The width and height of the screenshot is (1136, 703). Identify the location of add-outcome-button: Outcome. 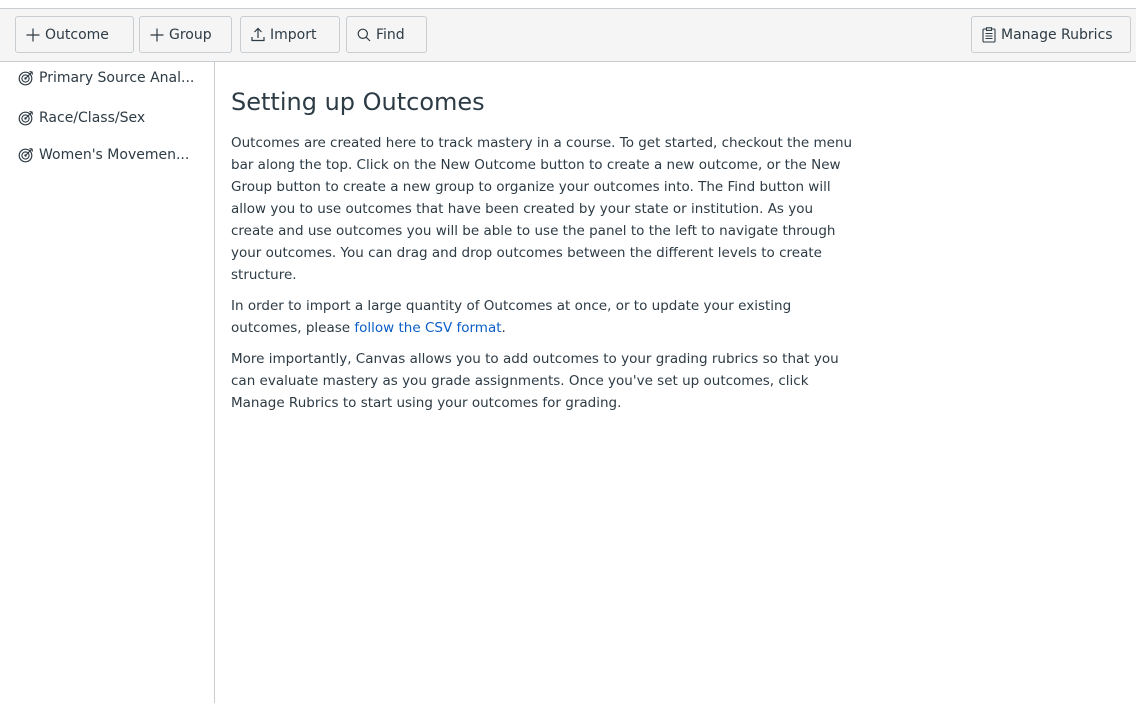
(74, 34).